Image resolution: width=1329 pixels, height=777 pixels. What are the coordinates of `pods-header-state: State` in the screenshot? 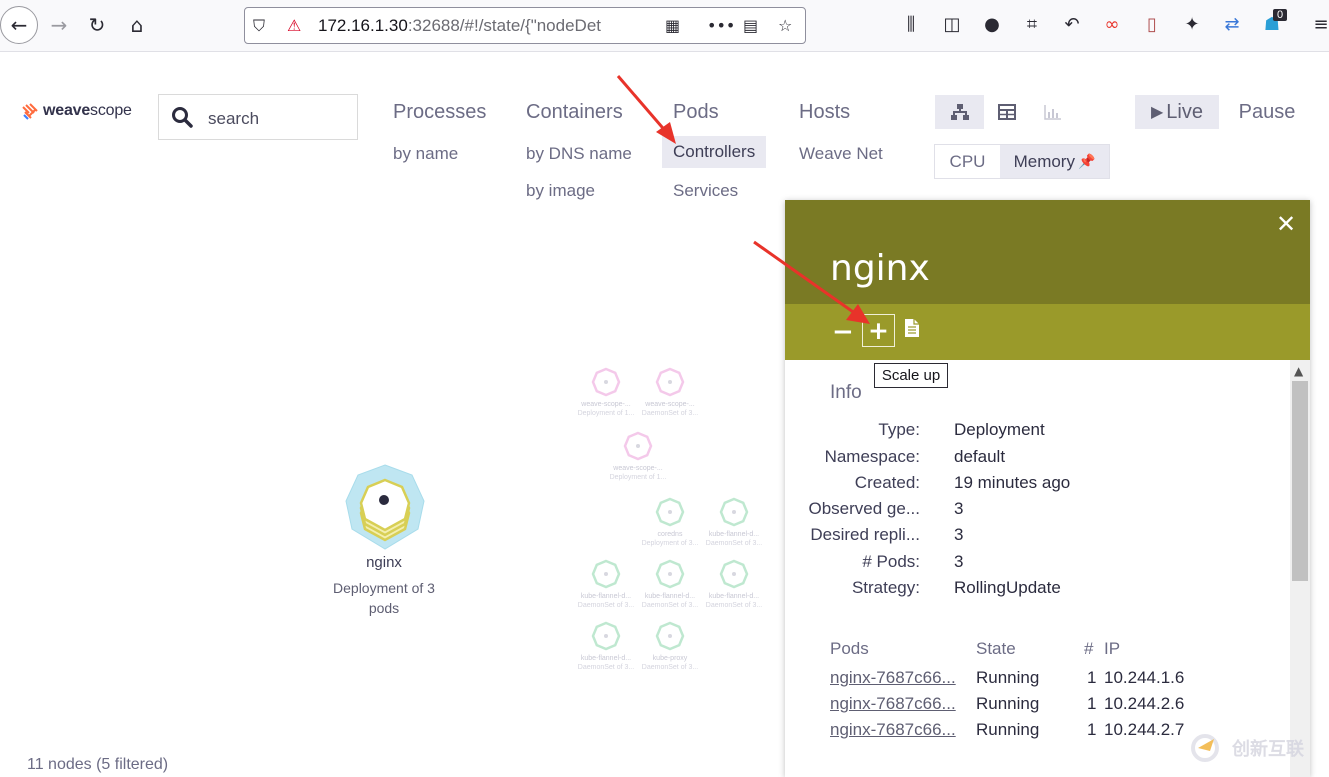 It's located at (996, 649).